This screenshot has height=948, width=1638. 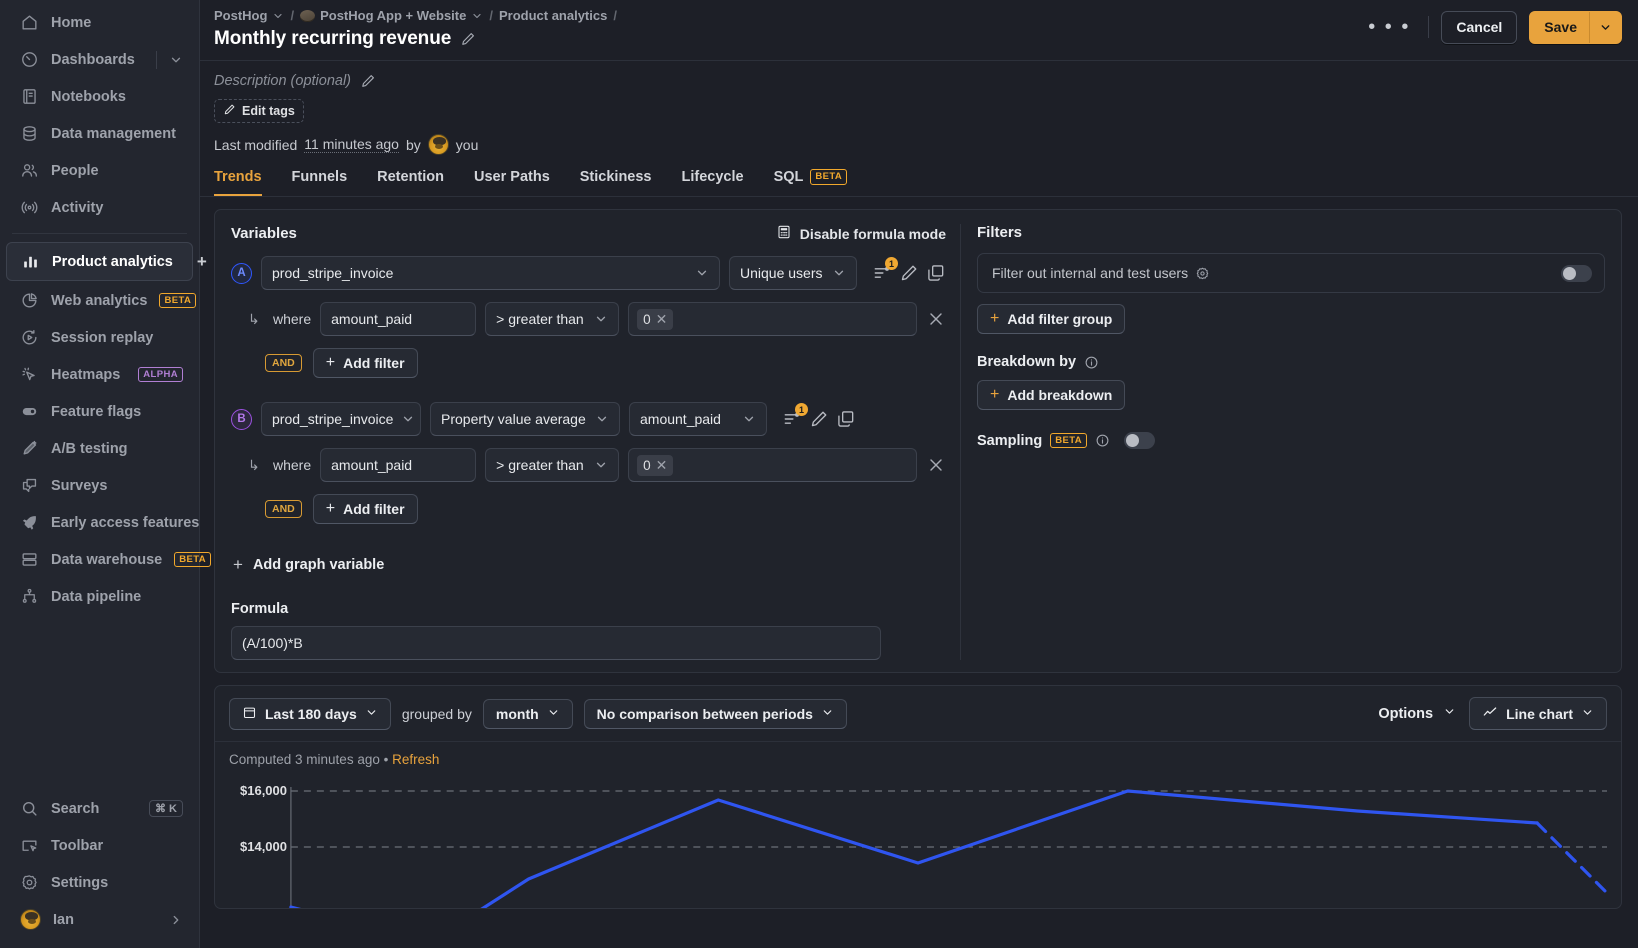 I want to click on breadcrumb-item-product-analytics: Product analytics, so click(x=553, y=15).